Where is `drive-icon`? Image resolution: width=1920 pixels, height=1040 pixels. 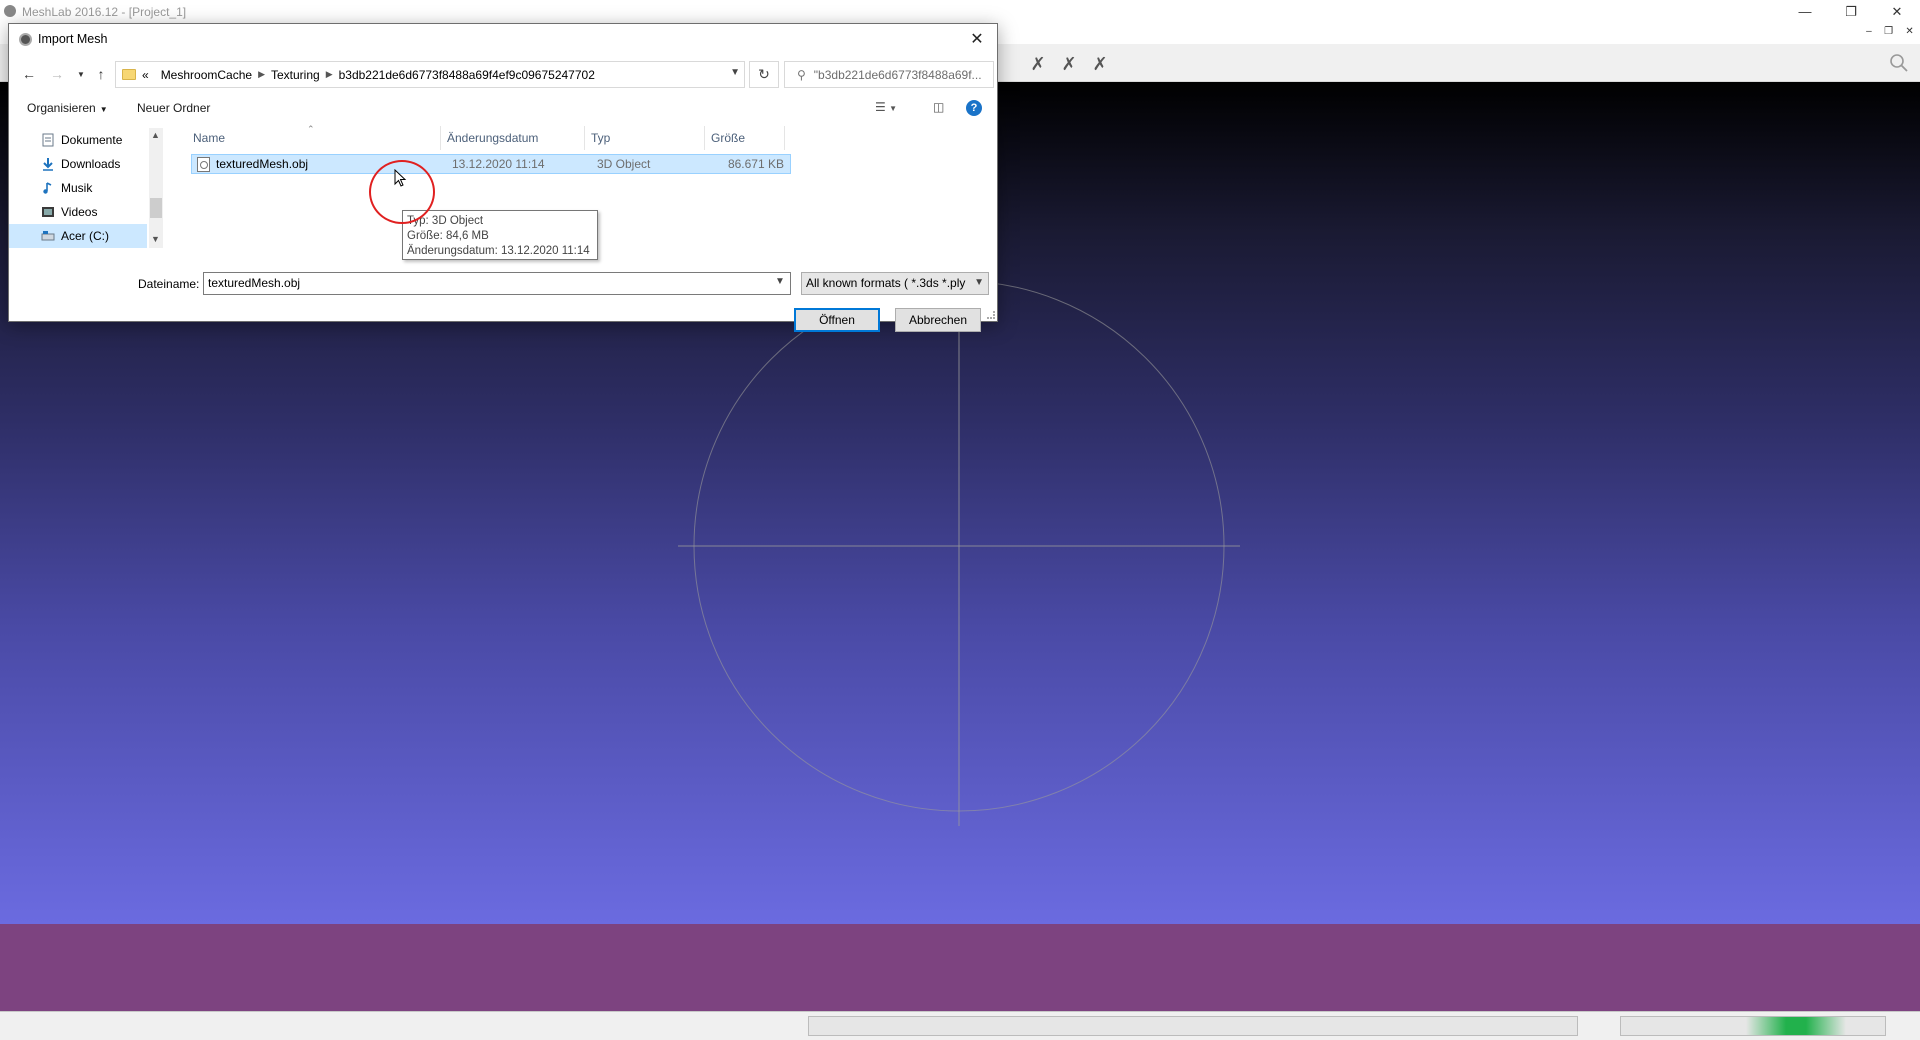 drive-icon is located at coordinates (48, 236).